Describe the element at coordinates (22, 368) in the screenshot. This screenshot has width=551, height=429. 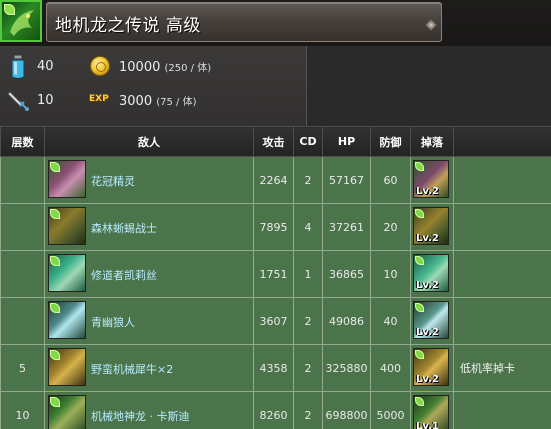
I see `floor-cell: 5` at that location.